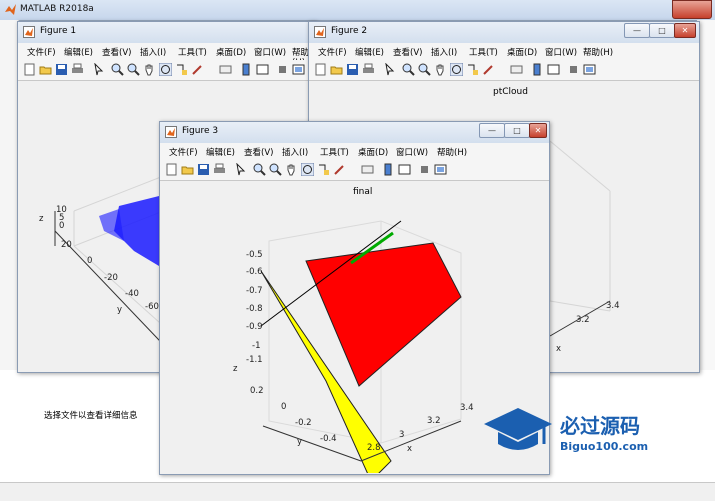  What do you see at coordinates (167, 32) in the screenshot?
I see `figure-1-title-bar: Figure 1` at bounding box center [167, 32].